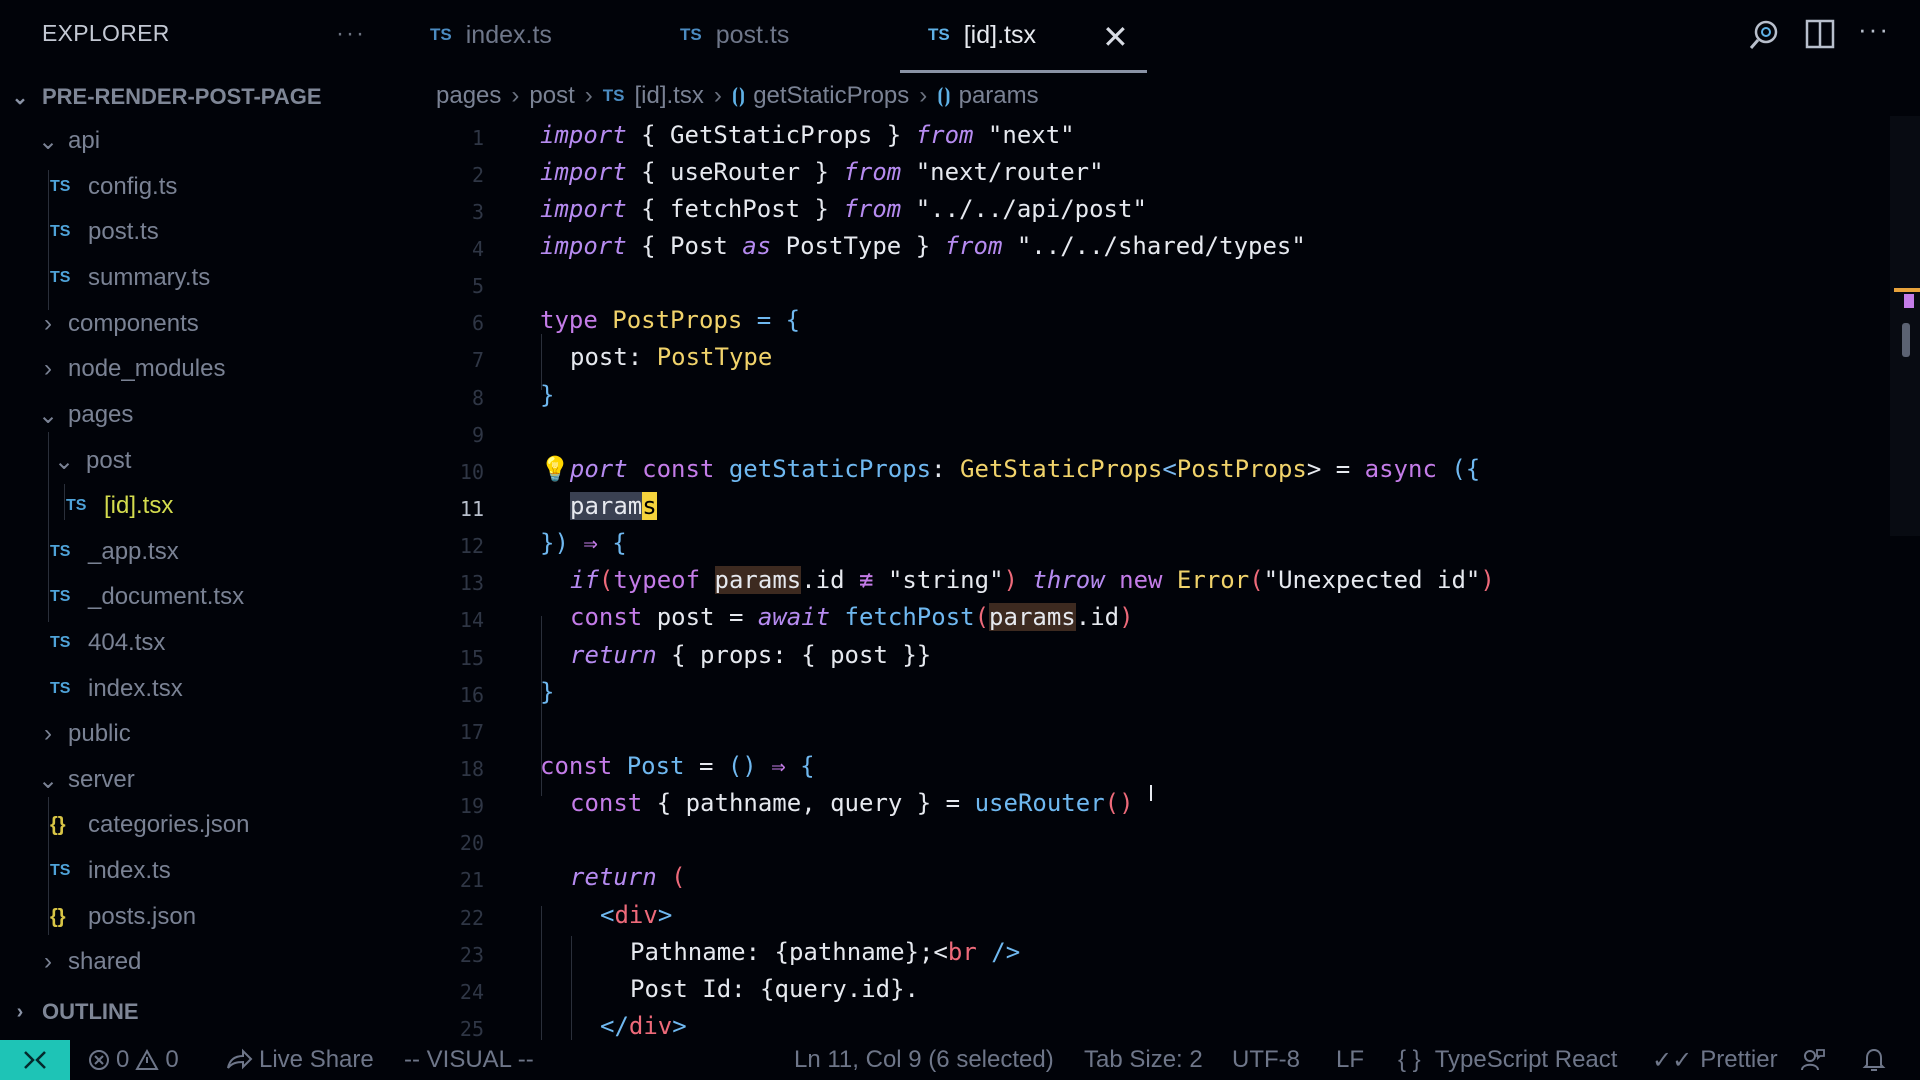  I want to click on line-number-current: 11, so click(471, 509).